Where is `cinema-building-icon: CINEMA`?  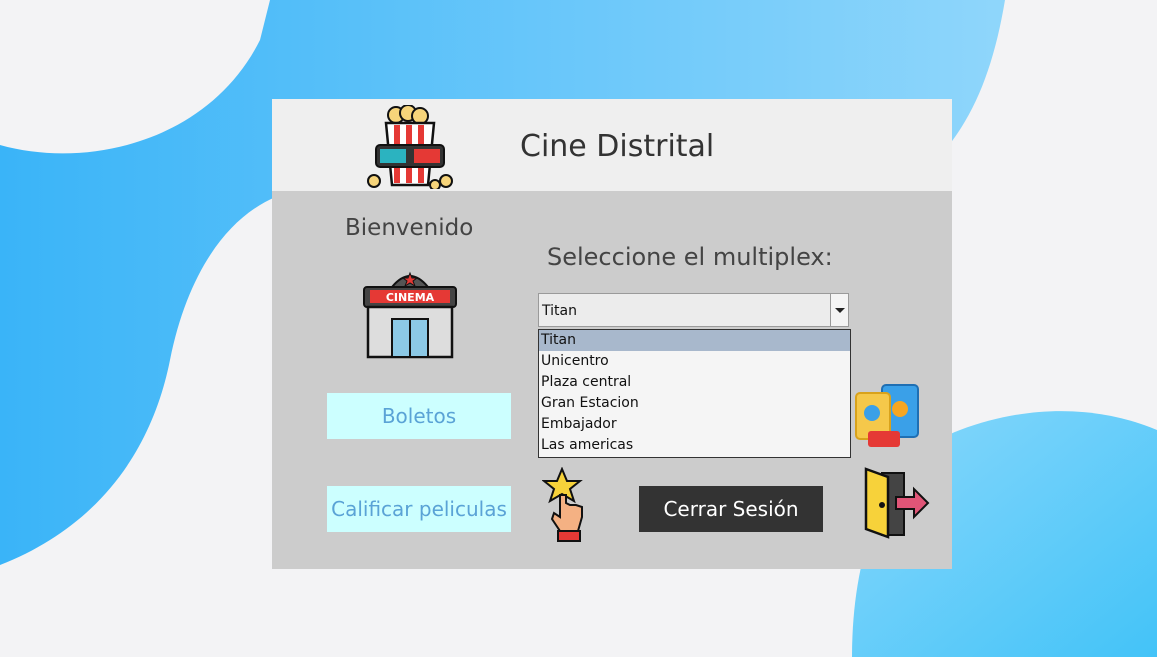
cinema-building-icon: CINEMA is located at coordinates (410, 315).